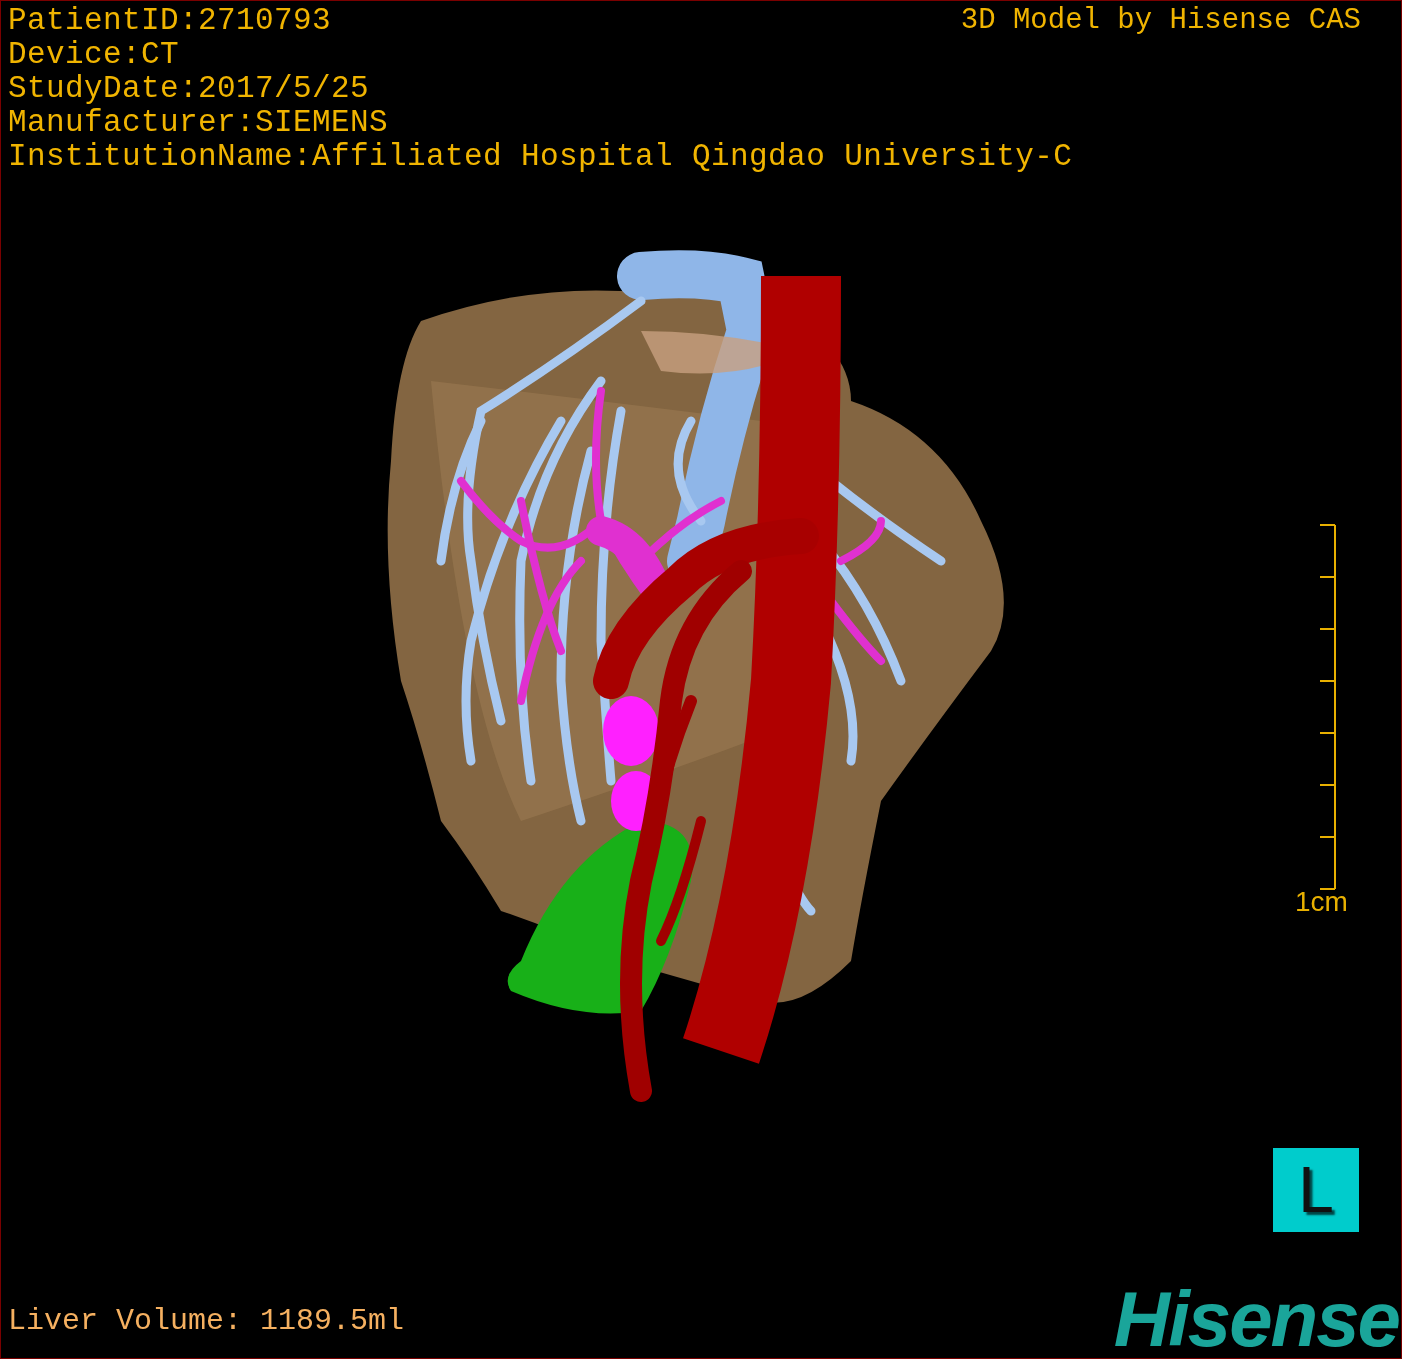 This screenshot has width=1402, height=1359. What do you see at coordinates (1256, 1318) in the screenshot?
I see `logo: Hisense` at bounding box center [1256, 1318].